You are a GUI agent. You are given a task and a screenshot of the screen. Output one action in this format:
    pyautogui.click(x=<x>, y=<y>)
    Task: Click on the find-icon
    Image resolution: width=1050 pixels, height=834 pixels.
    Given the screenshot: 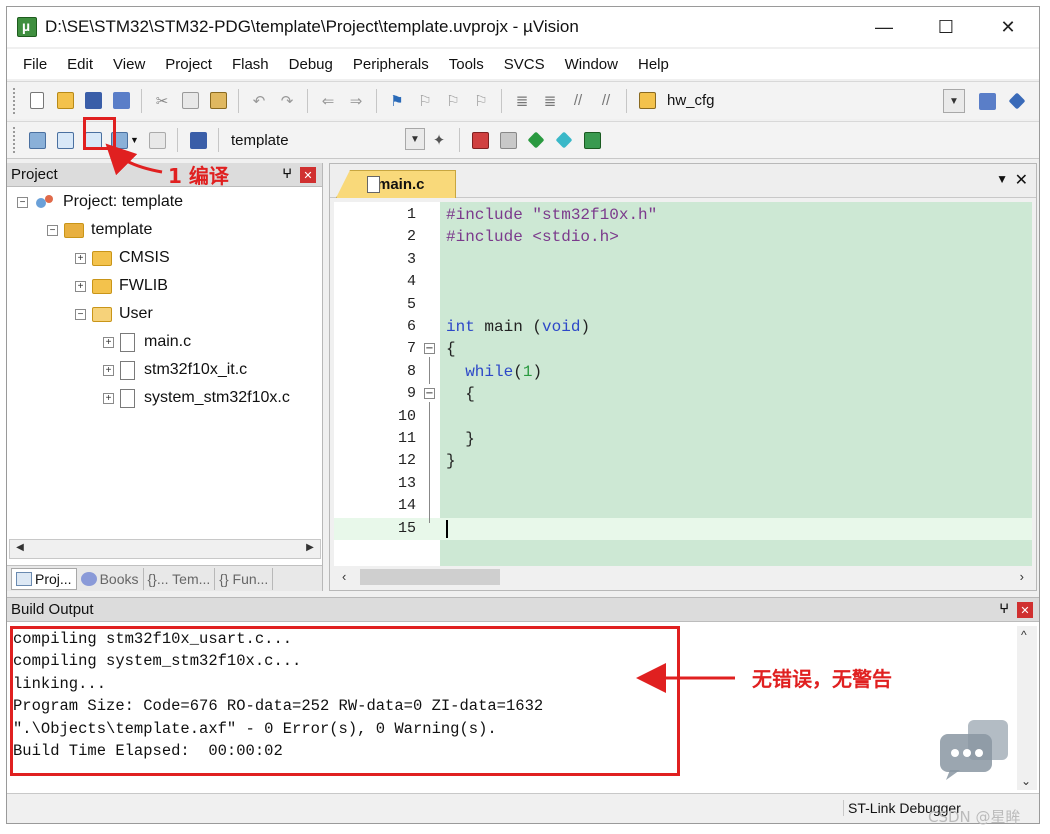 What is the action you would take?
    pyautogui.click(x=987, y=101)
    